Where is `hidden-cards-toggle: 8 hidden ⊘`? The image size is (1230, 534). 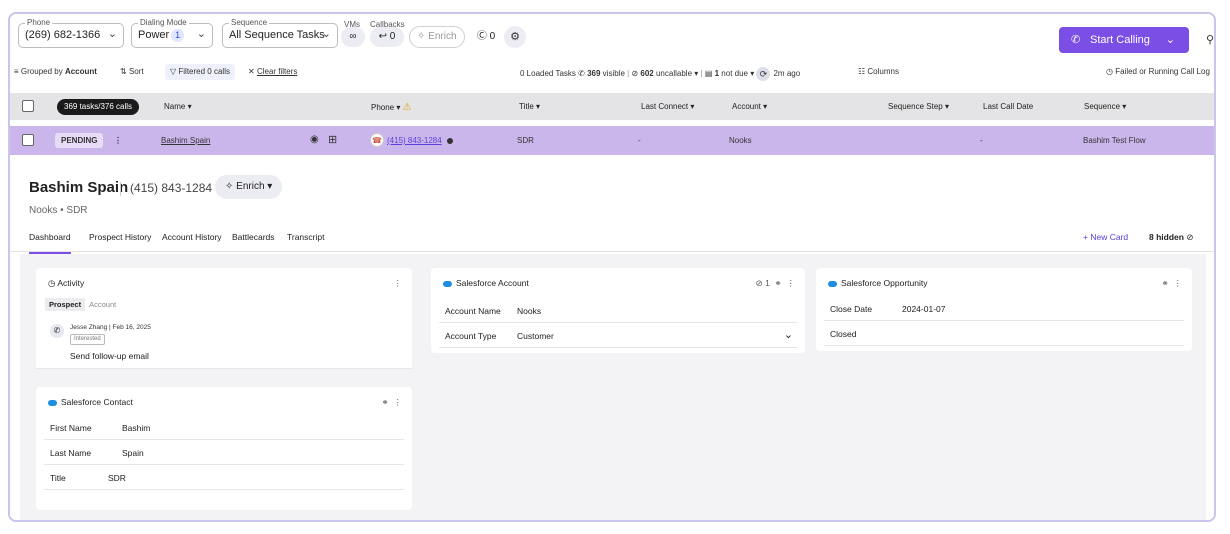 hidden-cards-toggle: 8 hidden ⊘ is located at coordinates (1171, 237).